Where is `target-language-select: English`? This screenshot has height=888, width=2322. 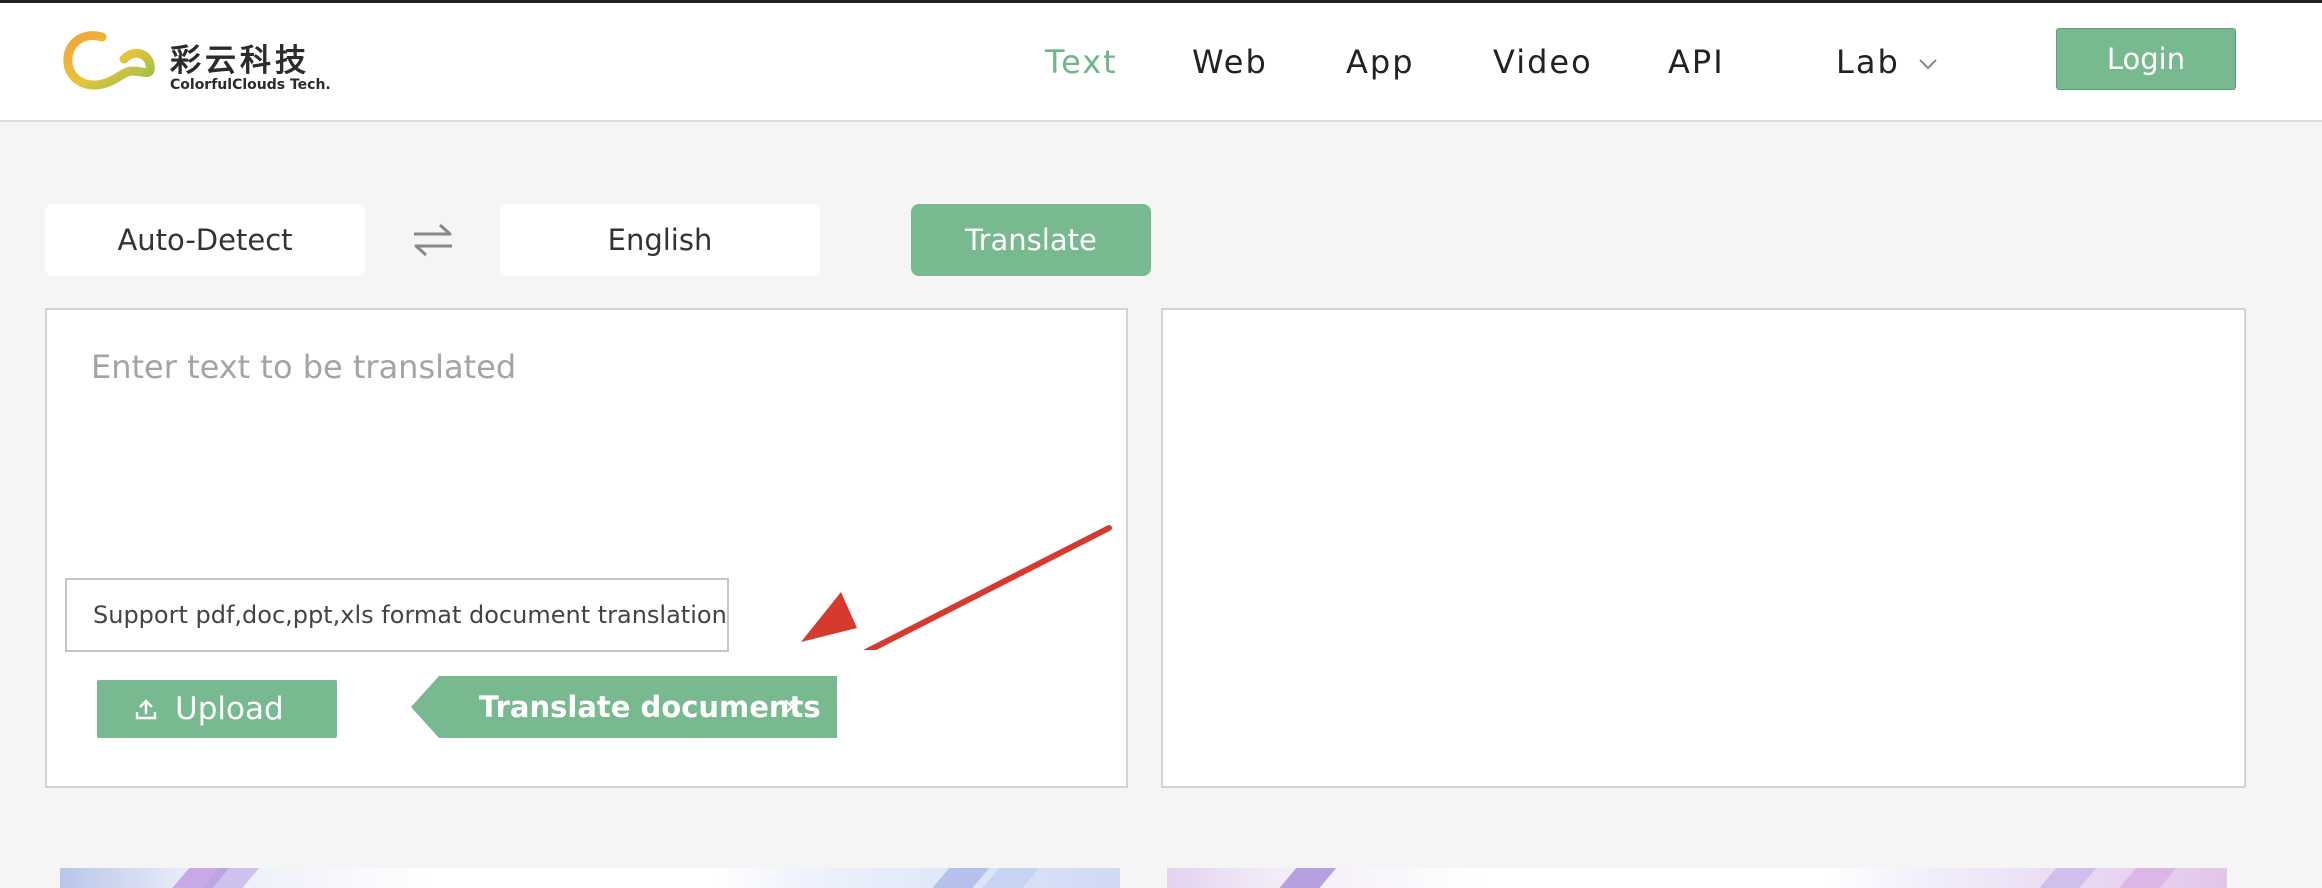 target-language-select: English is located at coordinates (660, 240).